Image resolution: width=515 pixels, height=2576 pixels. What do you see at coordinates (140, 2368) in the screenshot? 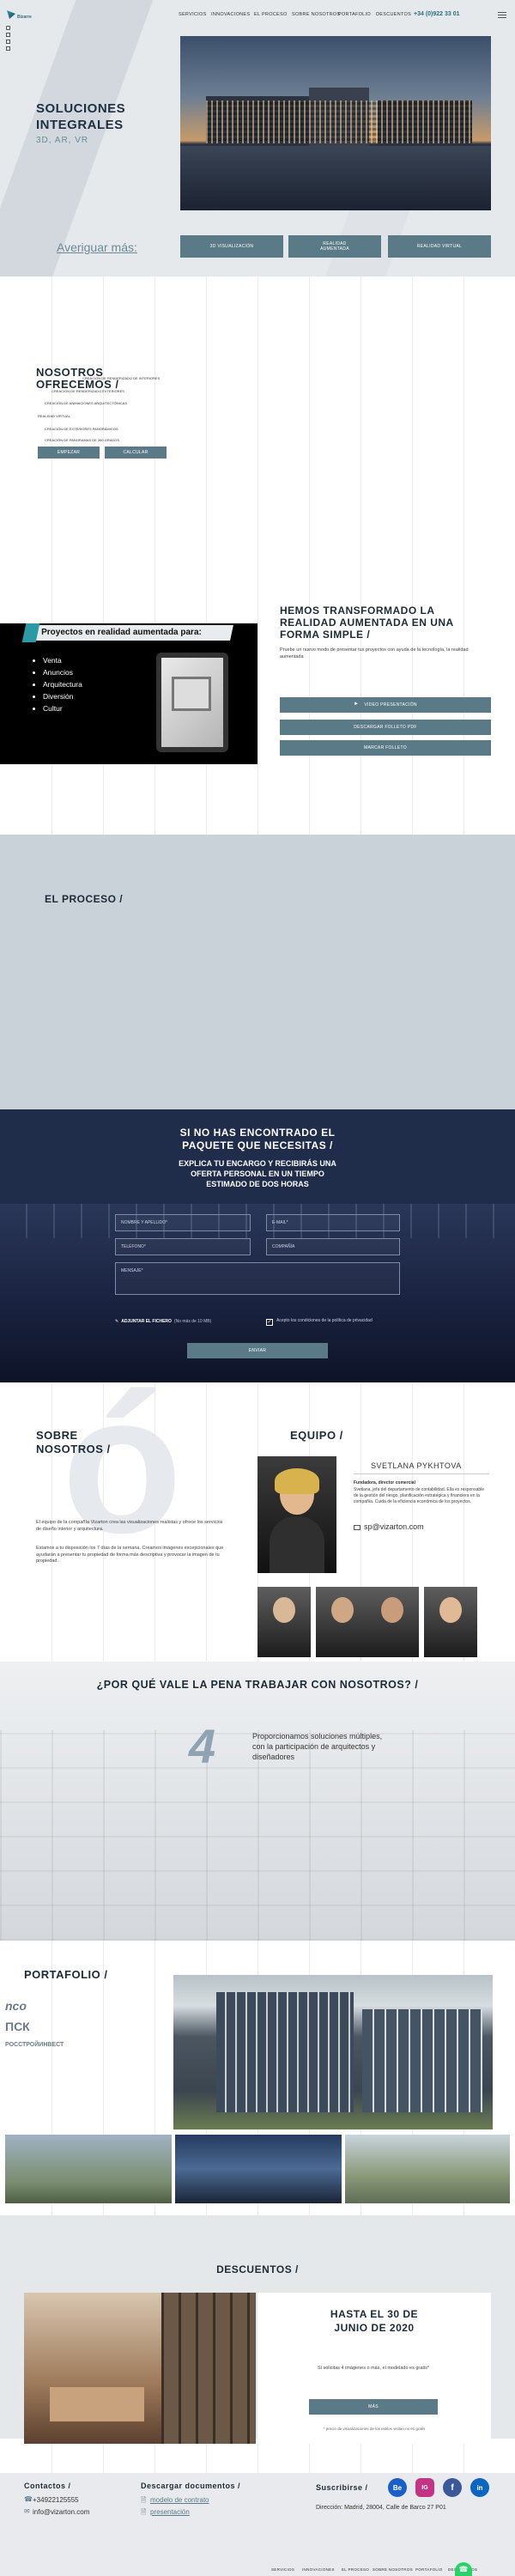
I see `discount-image` at bounding box center [140, 2368].